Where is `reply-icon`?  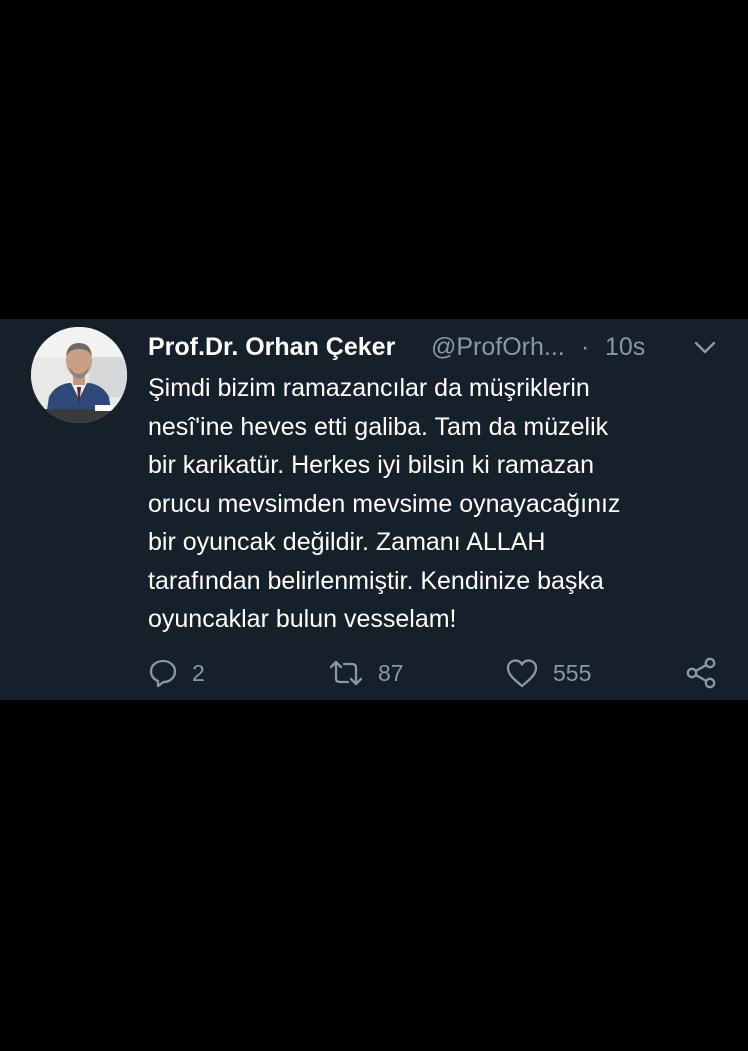 reply-icon is located at coordinates (163, 673).